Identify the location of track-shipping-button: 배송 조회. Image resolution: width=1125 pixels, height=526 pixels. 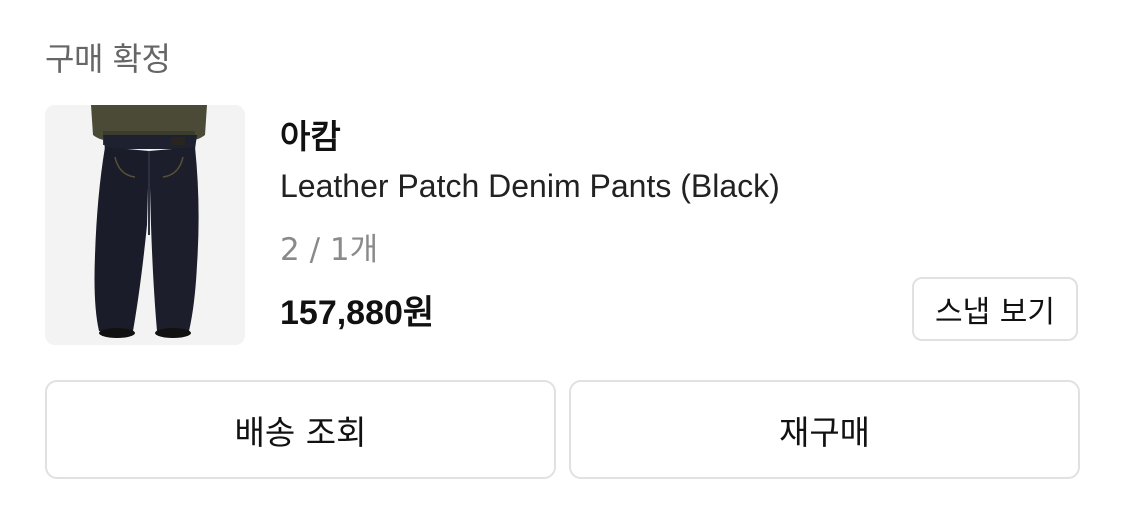
(300, 429).